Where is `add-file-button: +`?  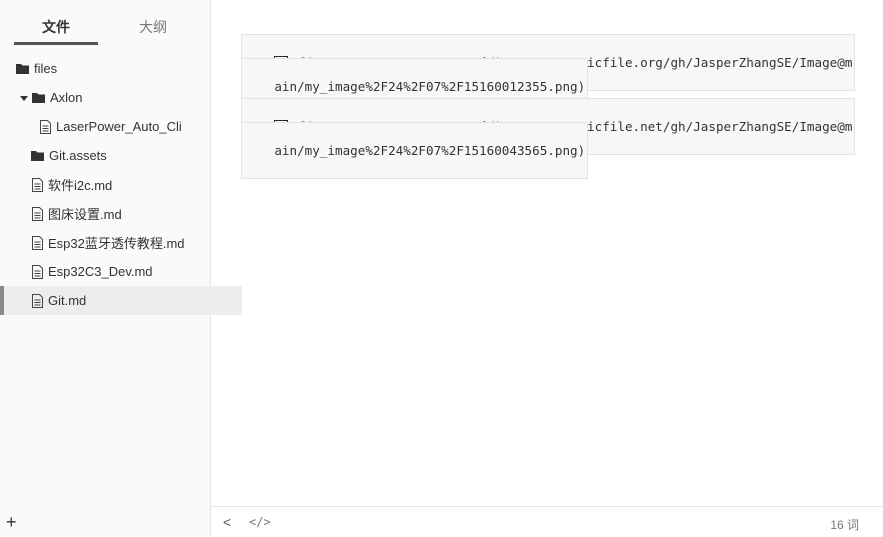 add-file-button: + is located at coordinates (11, 522).